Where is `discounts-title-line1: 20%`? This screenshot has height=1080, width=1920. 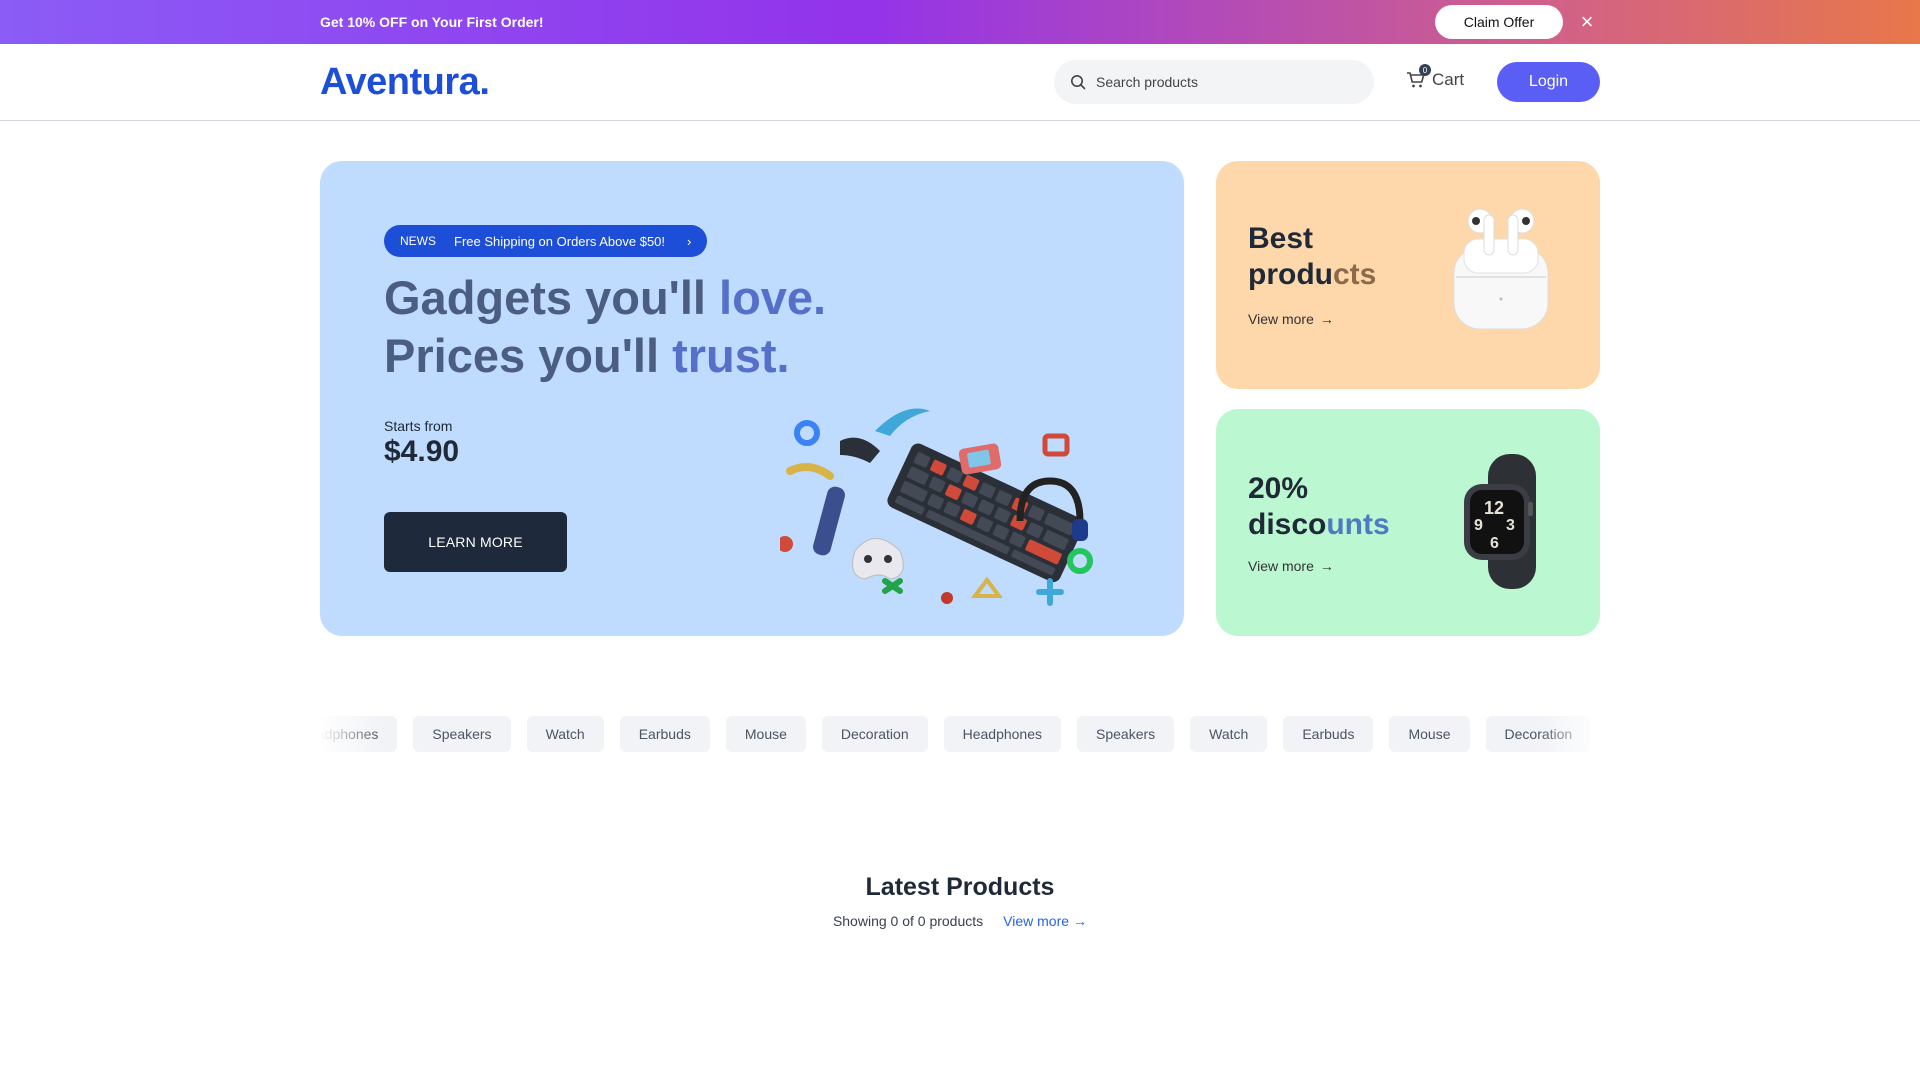 discounts-title-line1: 20% is located at coordinates (1278, 488).